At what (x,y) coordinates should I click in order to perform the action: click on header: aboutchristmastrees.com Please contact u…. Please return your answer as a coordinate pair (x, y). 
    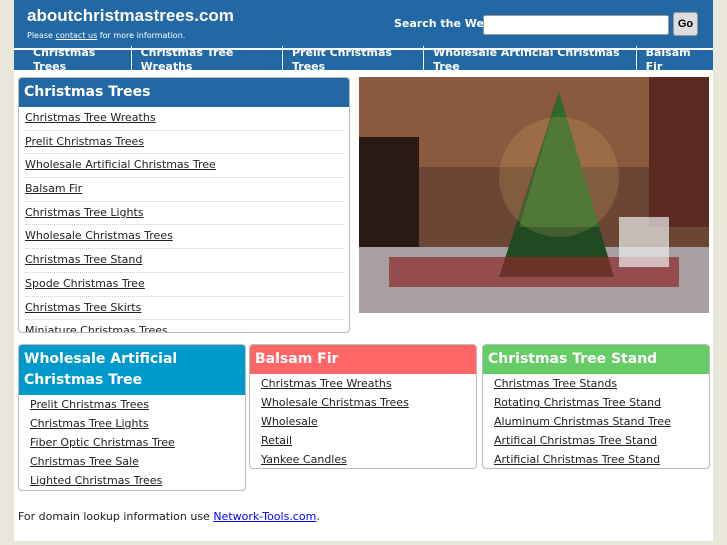
    Looking at the image, I should click on (363, 24).